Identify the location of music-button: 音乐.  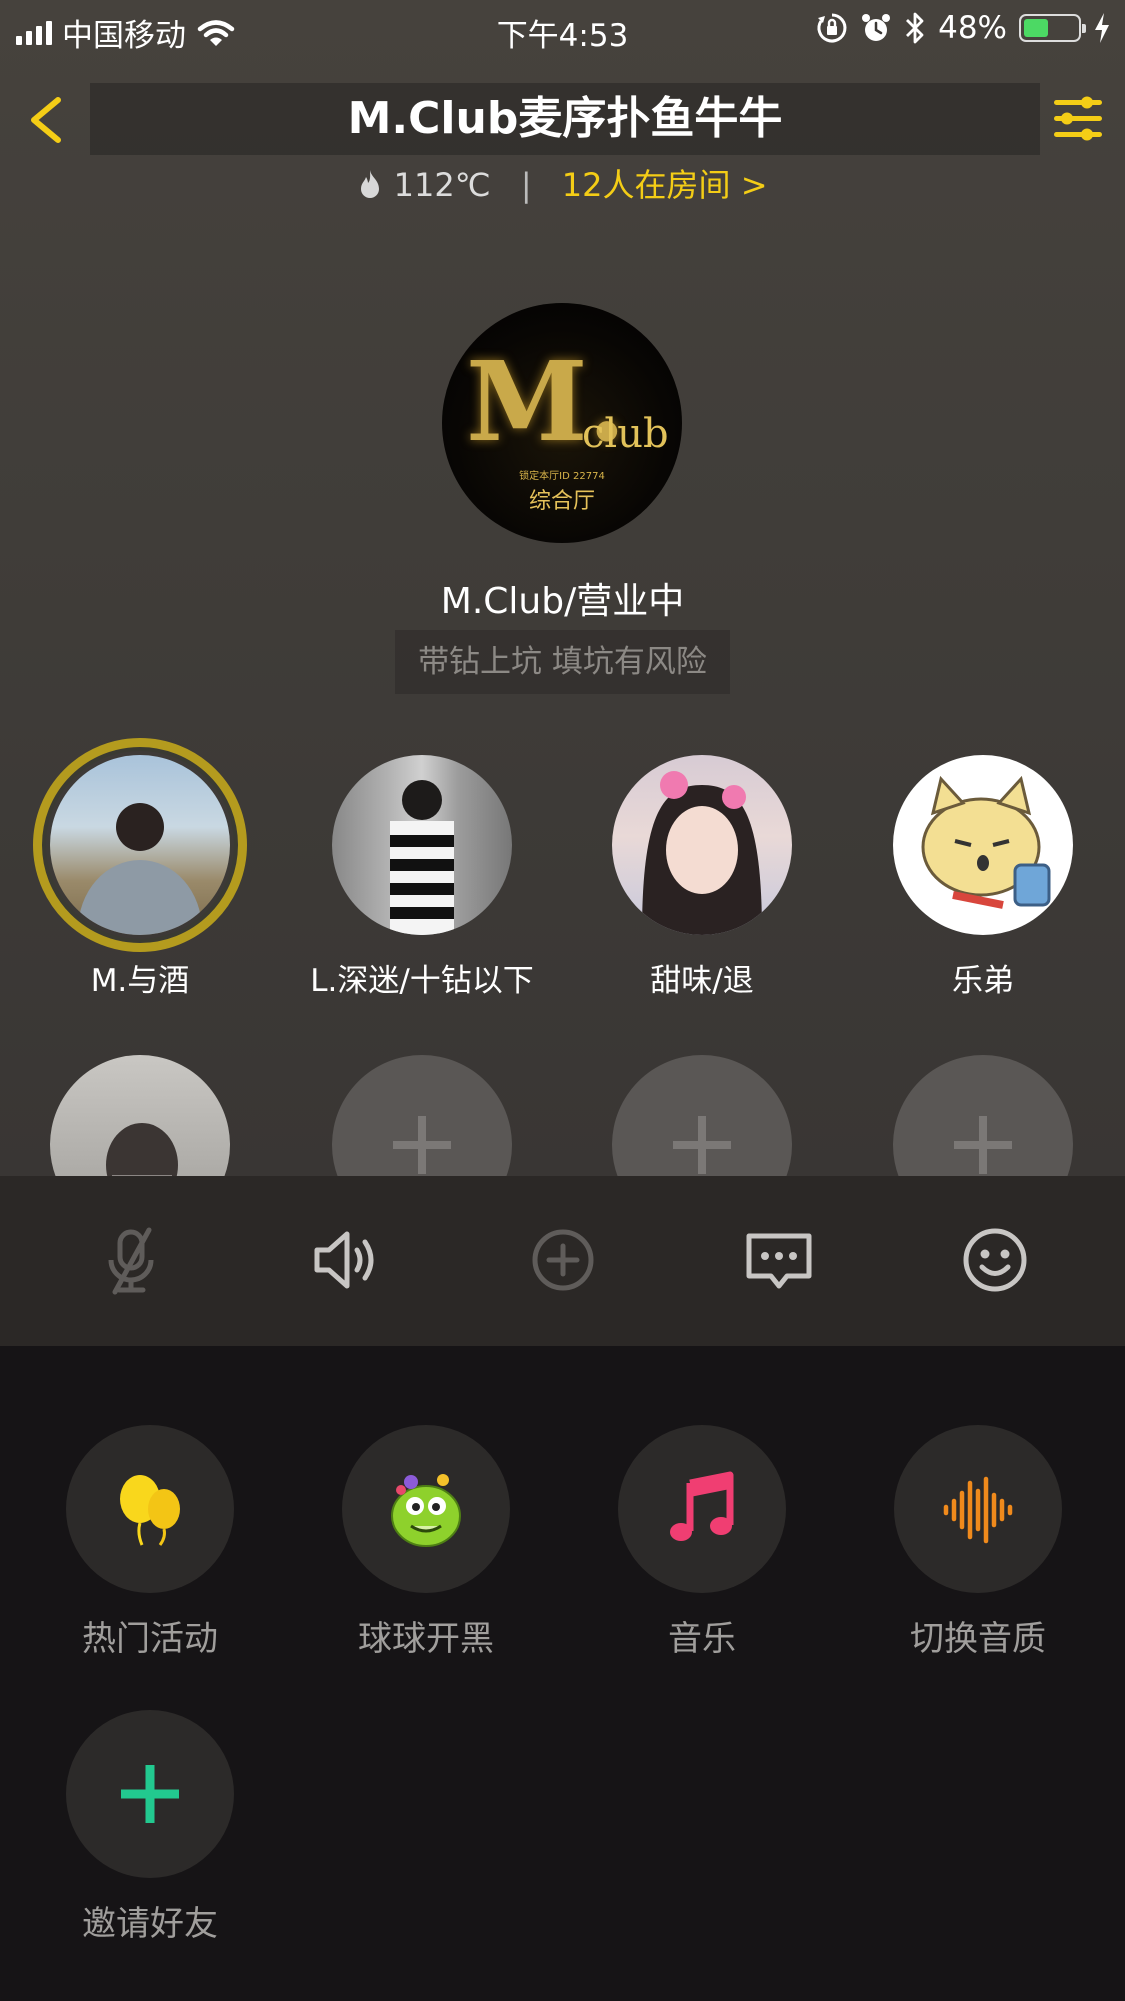
(702, 1542).